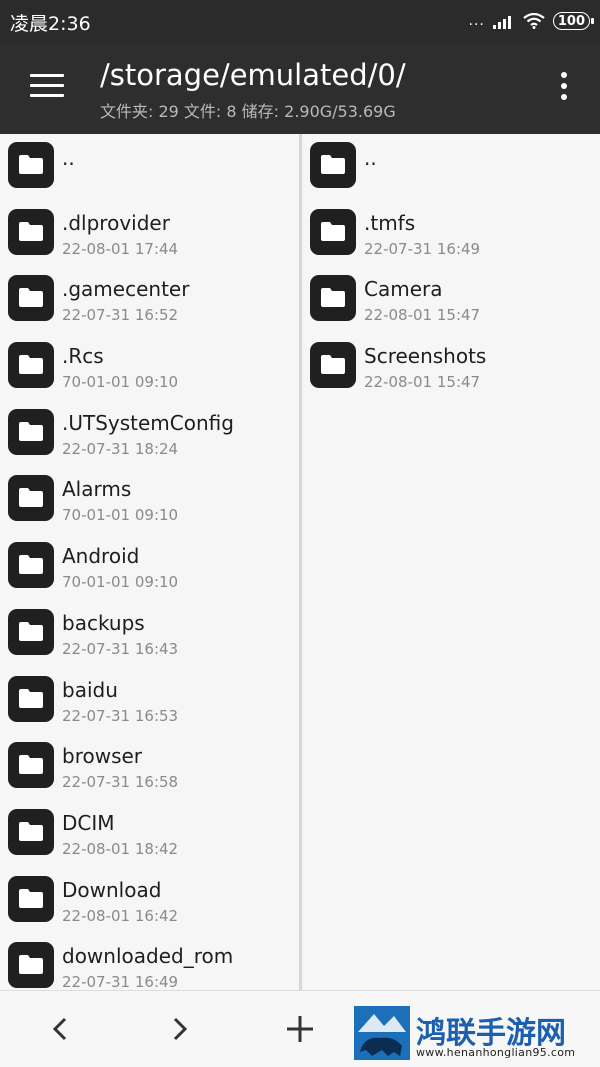  Describe the element at coordinates (120, 248) in the screenshot. I see `item-date: 22-08-01 17:44` at that location.